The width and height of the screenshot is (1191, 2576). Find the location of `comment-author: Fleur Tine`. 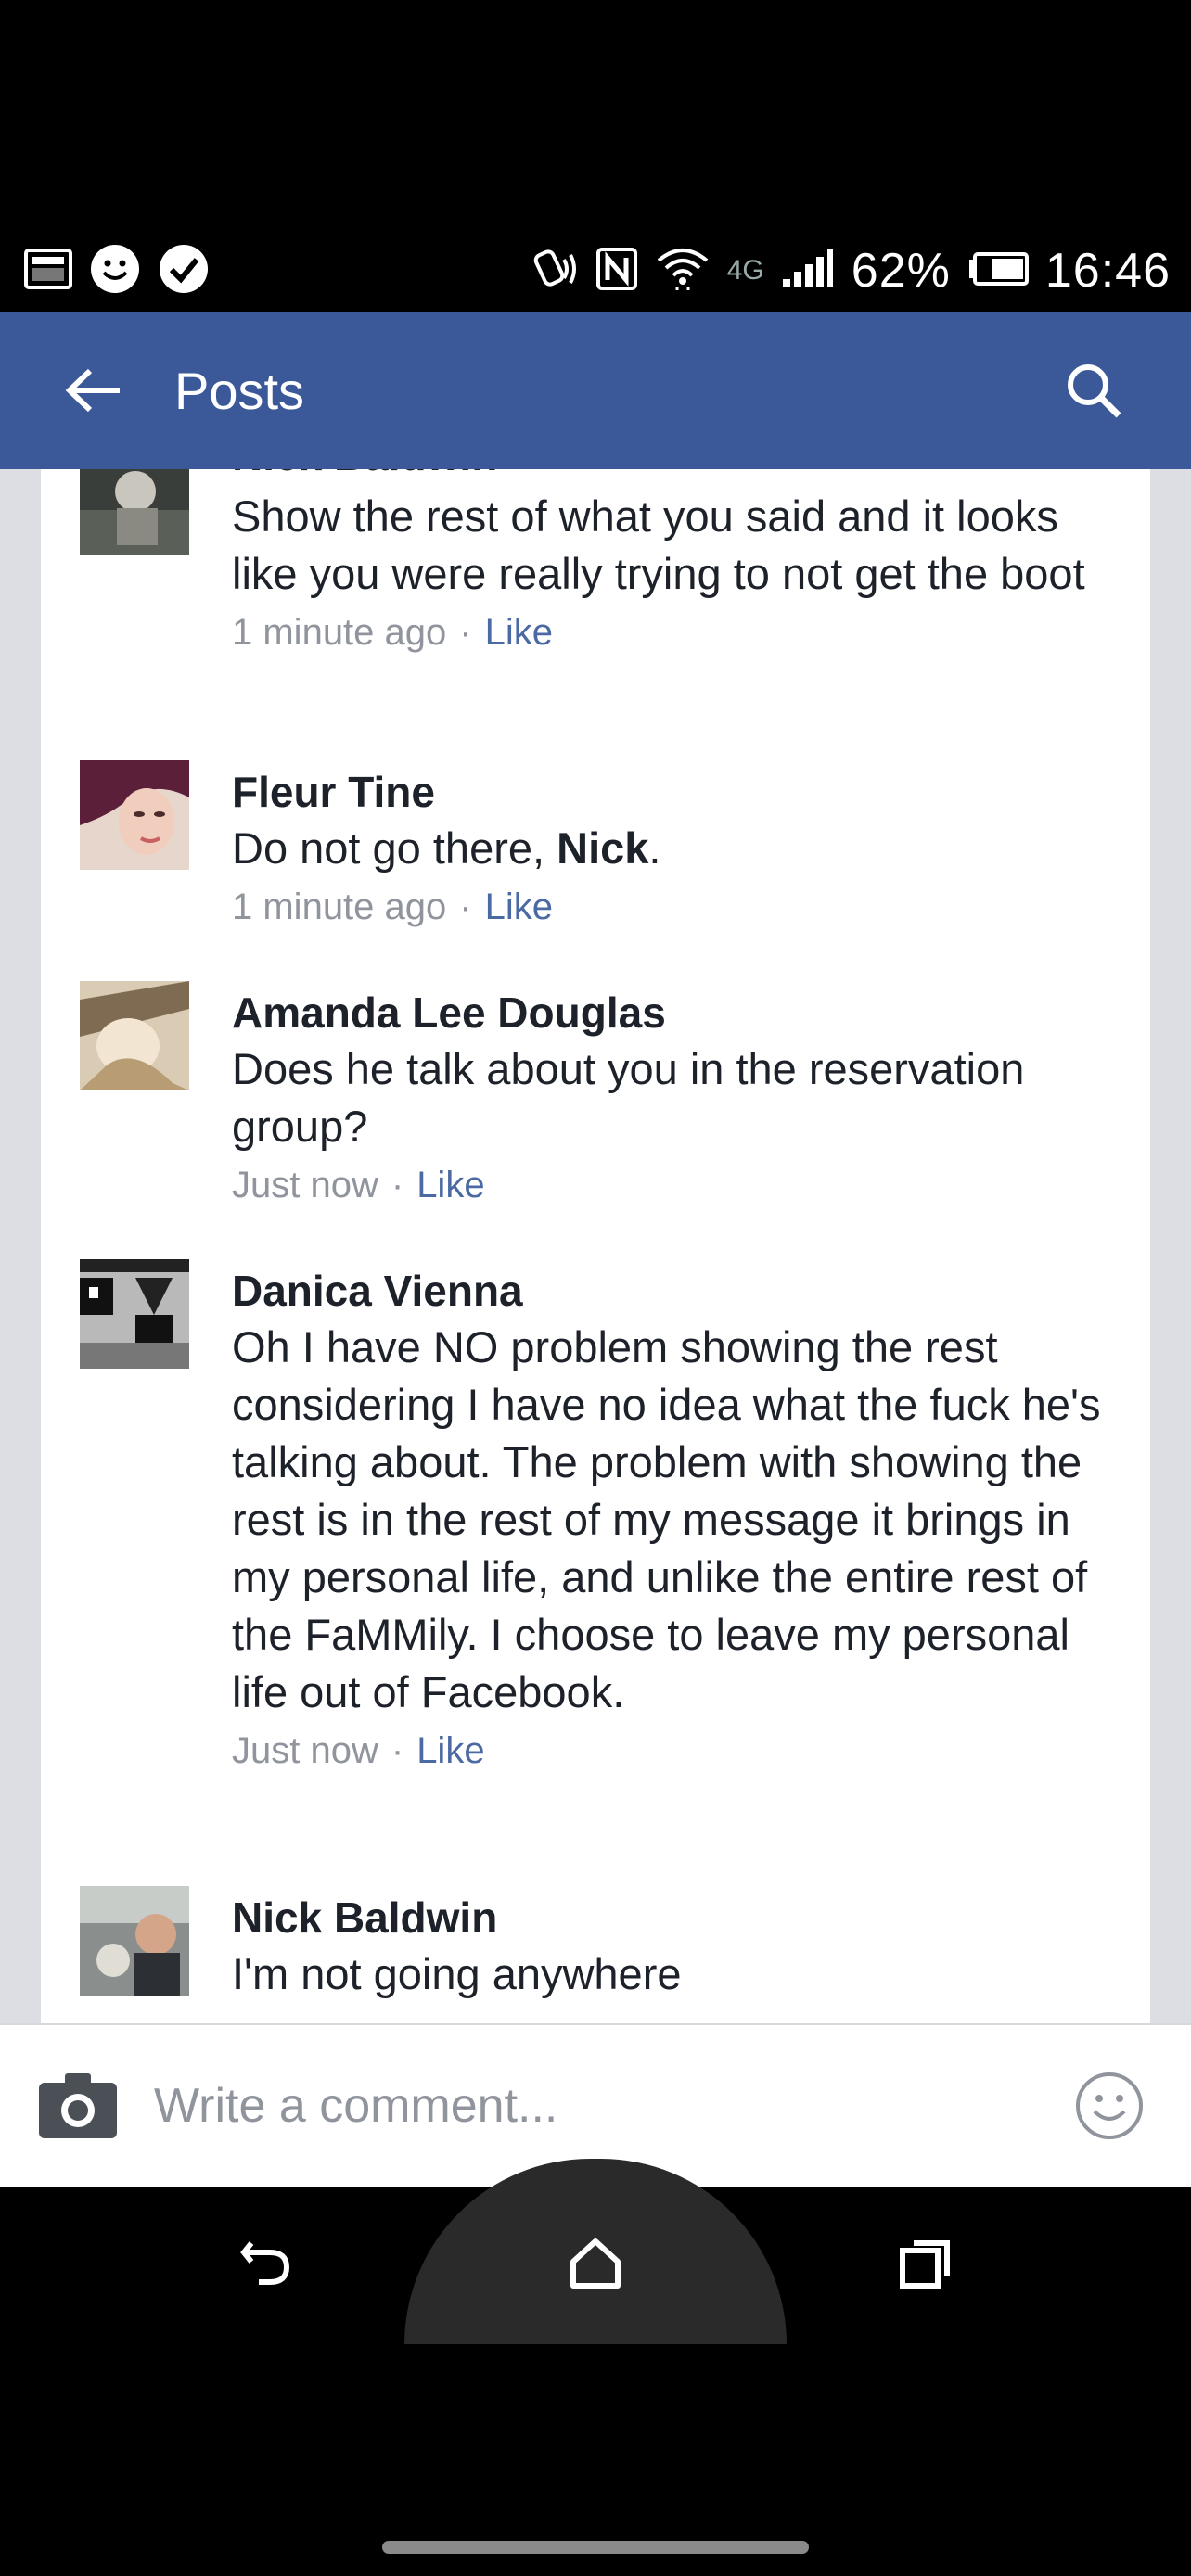

comment-author: Fleur Tine is located at coordinates (677, 792).